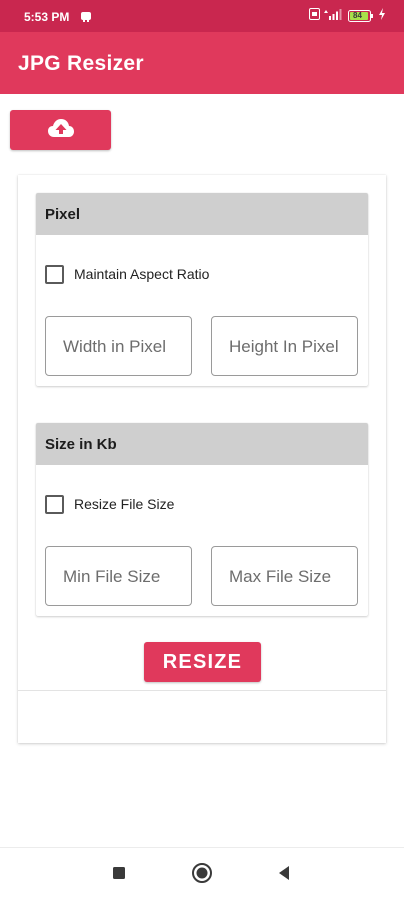 Image resolution: width=404 pixels, height=901 pixels. Describe the element at coordinates (202, 690) in the screenshot. I see `divider` at that location.